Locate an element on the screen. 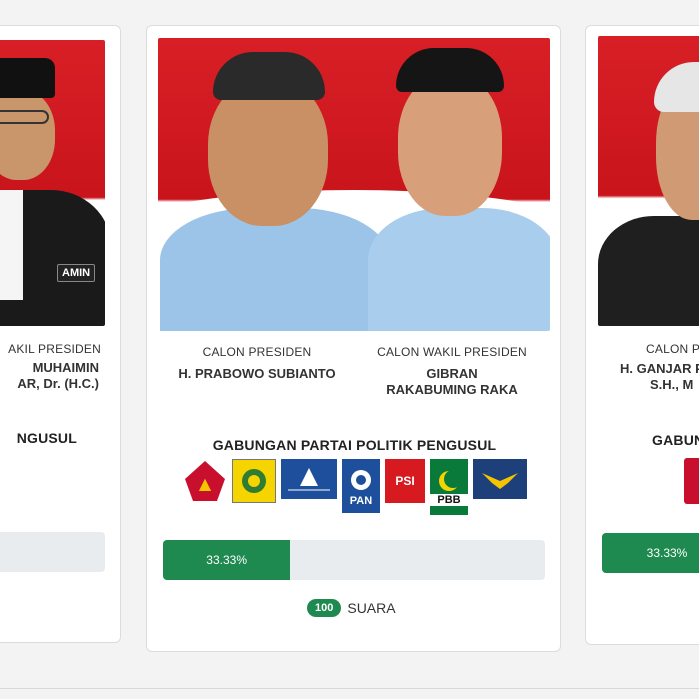  pbb-logo-icon: PBB is located at coordinates (449, 487).